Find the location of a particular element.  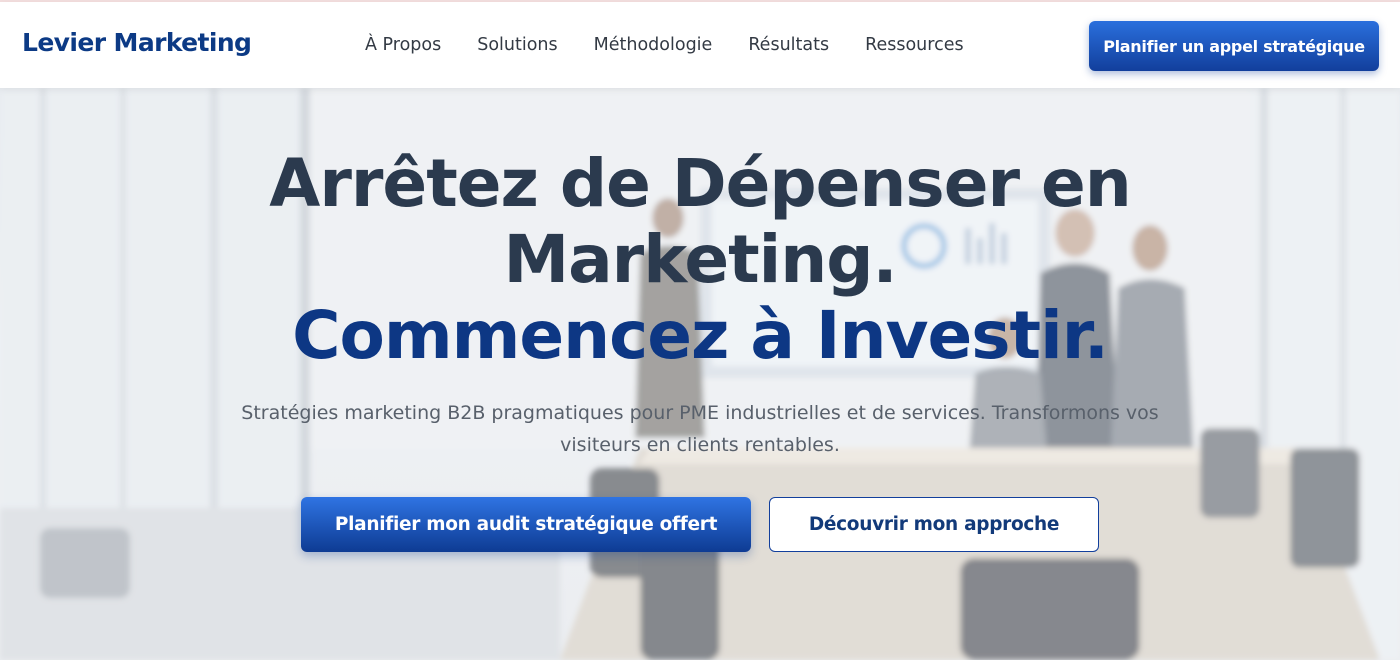

brand-logo: Levier Marketing is located at coordinates (137, 42).